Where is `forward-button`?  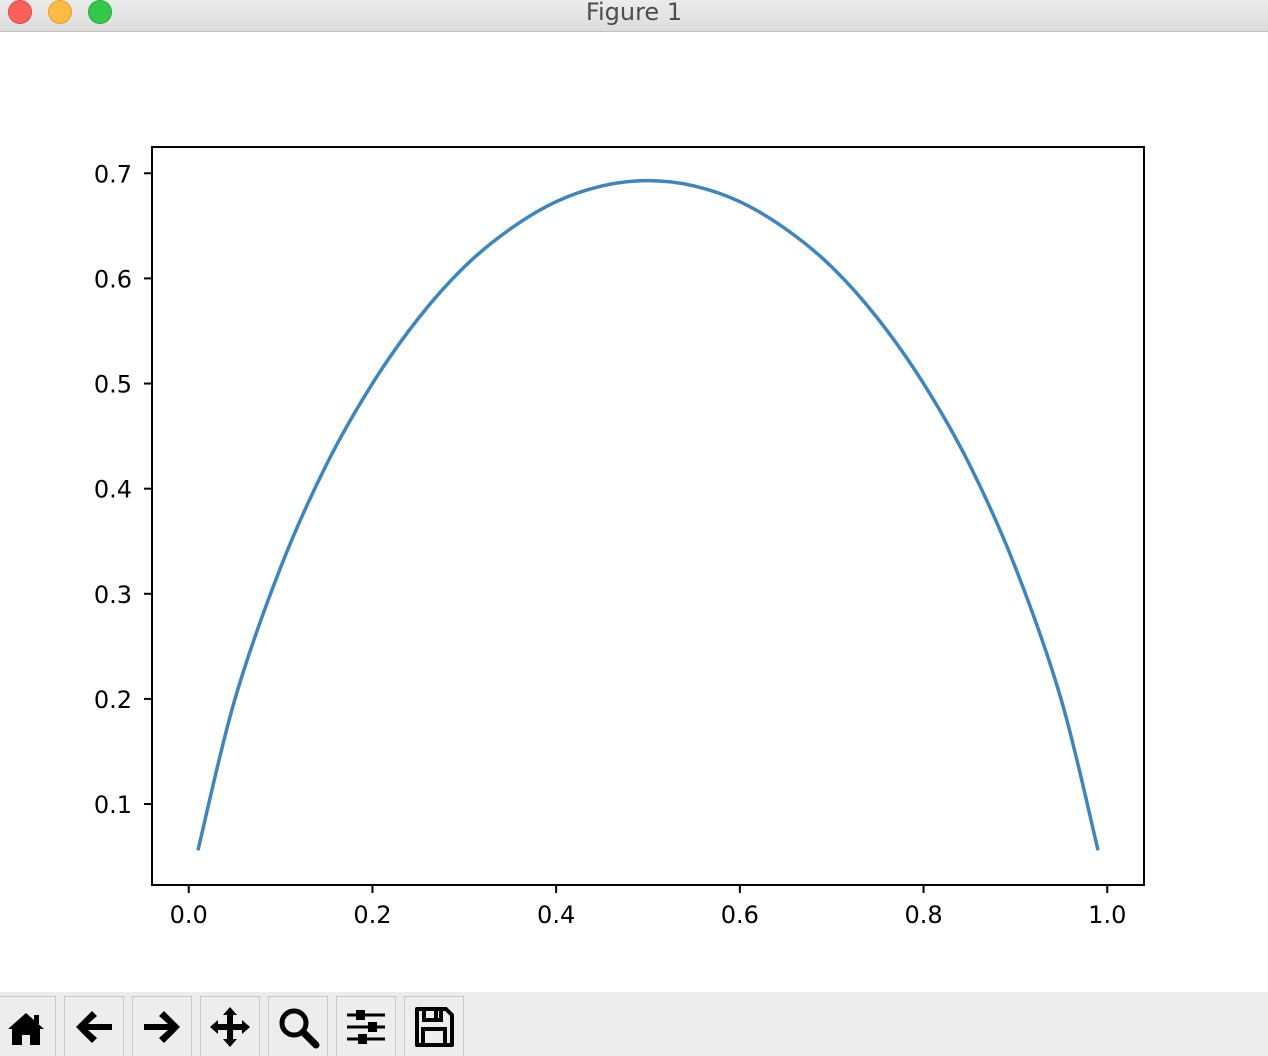 forward-button is located at coordinates (162, 1026).